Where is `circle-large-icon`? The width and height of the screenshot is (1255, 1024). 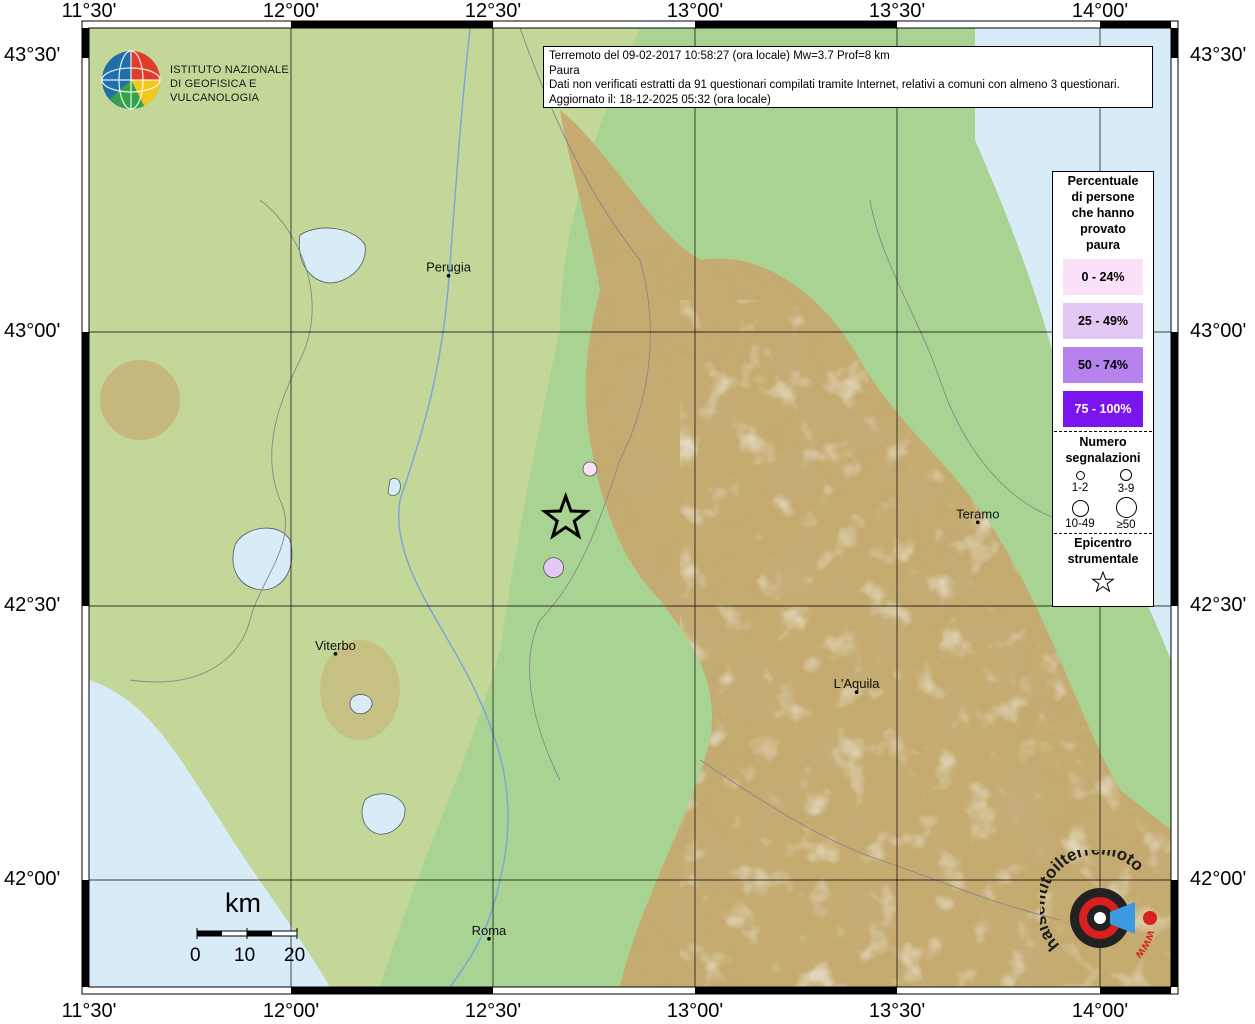 circle-large-icon is located at coordinates (1080, 508).